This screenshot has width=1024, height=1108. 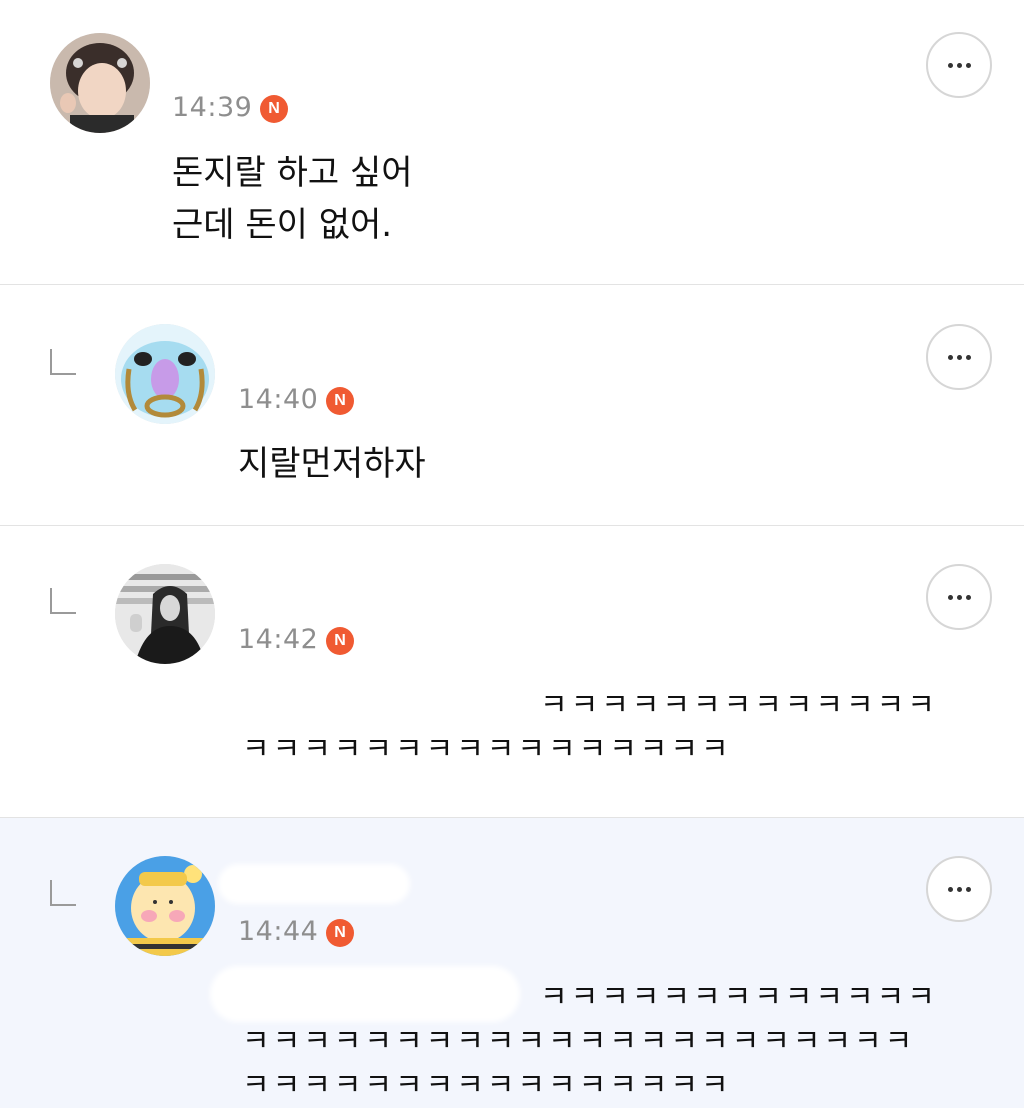 I want to click on redacted-mention, so click(x=365, y=994).